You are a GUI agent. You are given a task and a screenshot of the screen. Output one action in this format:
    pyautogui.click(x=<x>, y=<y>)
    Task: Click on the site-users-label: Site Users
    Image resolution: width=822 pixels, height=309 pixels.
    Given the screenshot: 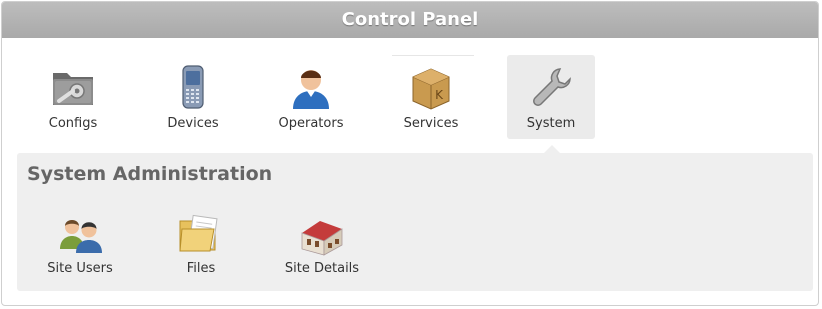 What is the action you would take?
    pyautogui.click(x=80, y=268)
    